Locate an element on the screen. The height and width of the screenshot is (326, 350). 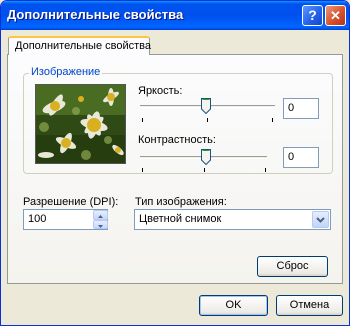
window-title: Дополнительные свойства is located at coordinates (95, 14).